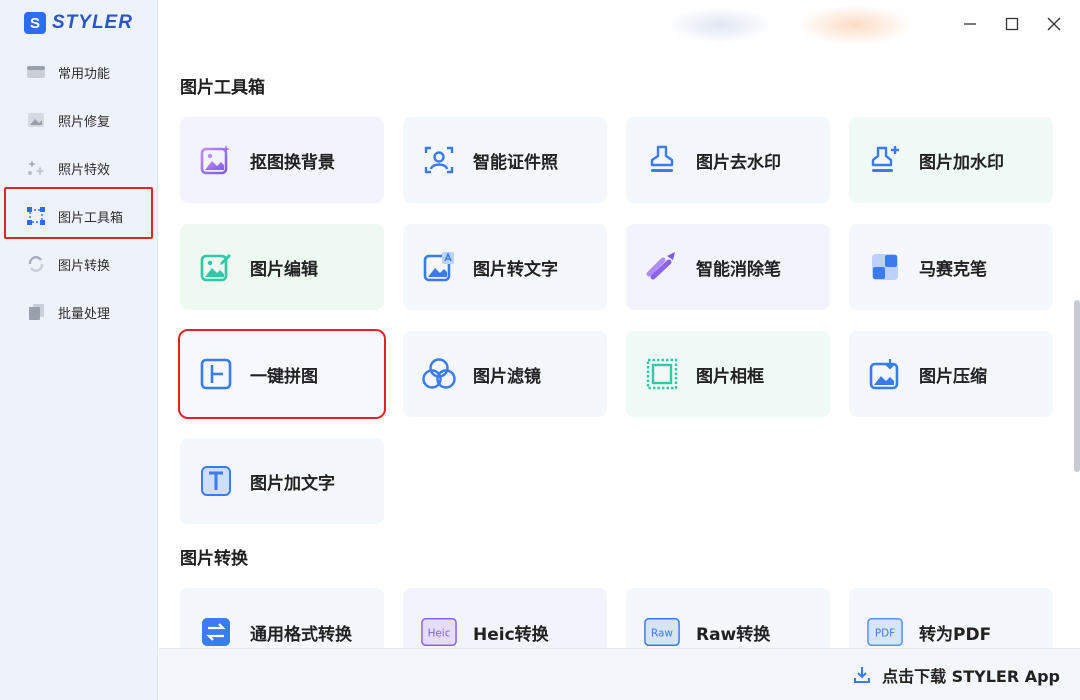 The image size is (1080, 700). What do you see at coordinates (738, 269) in the screenshot?
I see `tool-label: 智能消除笔` at bounding box center [738, 269].